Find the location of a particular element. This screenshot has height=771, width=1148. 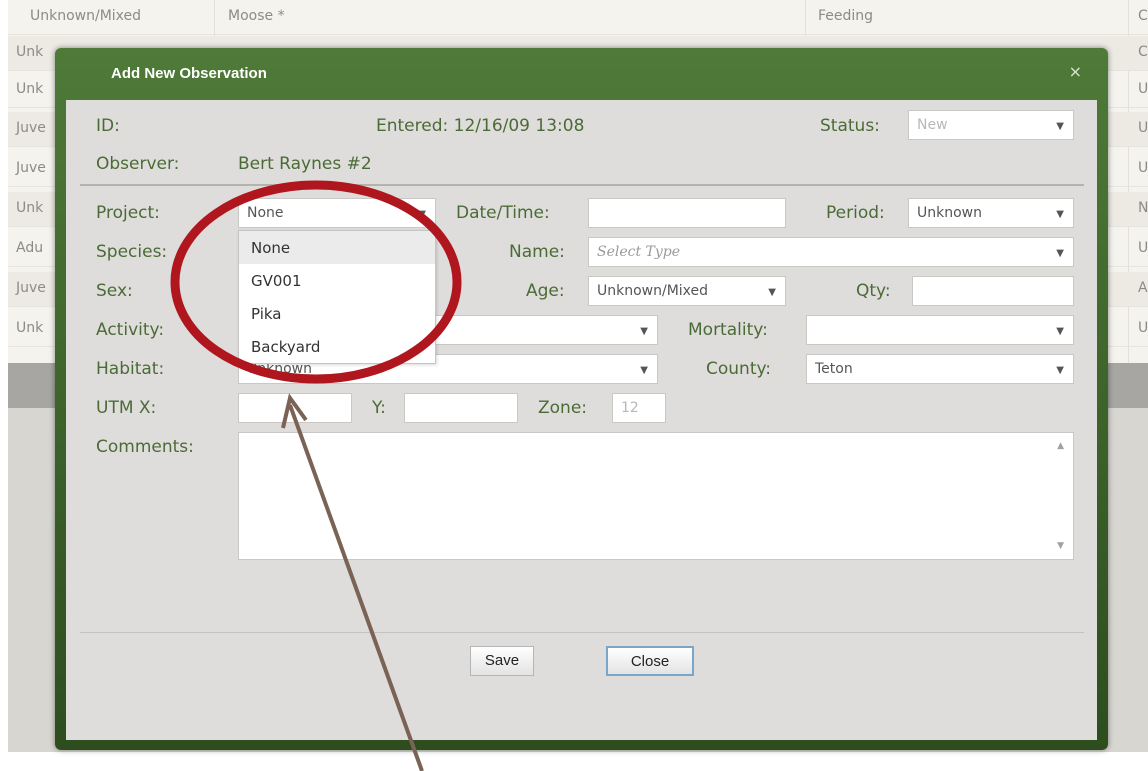

name-label: Name: is located at coordinates (537, 252).